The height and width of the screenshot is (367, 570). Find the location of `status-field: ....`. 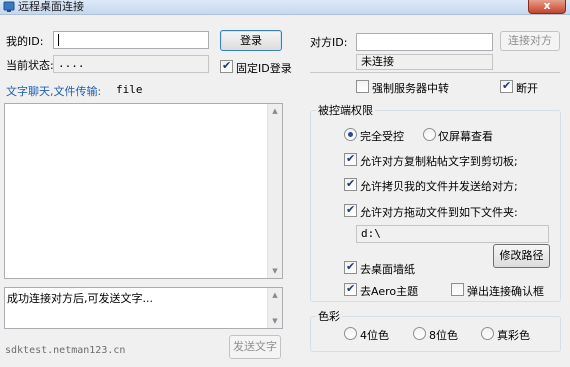

status-field: .... is located at coordinates (131, 64).